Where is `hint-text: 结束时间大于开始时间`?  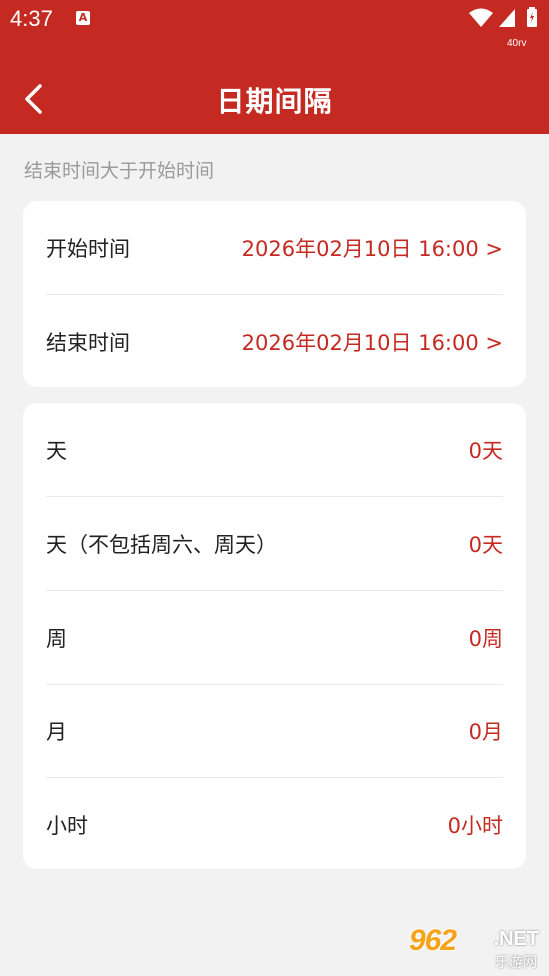 hint-text: 结束时间大于开始时间 is located at coordinates (119, 171).